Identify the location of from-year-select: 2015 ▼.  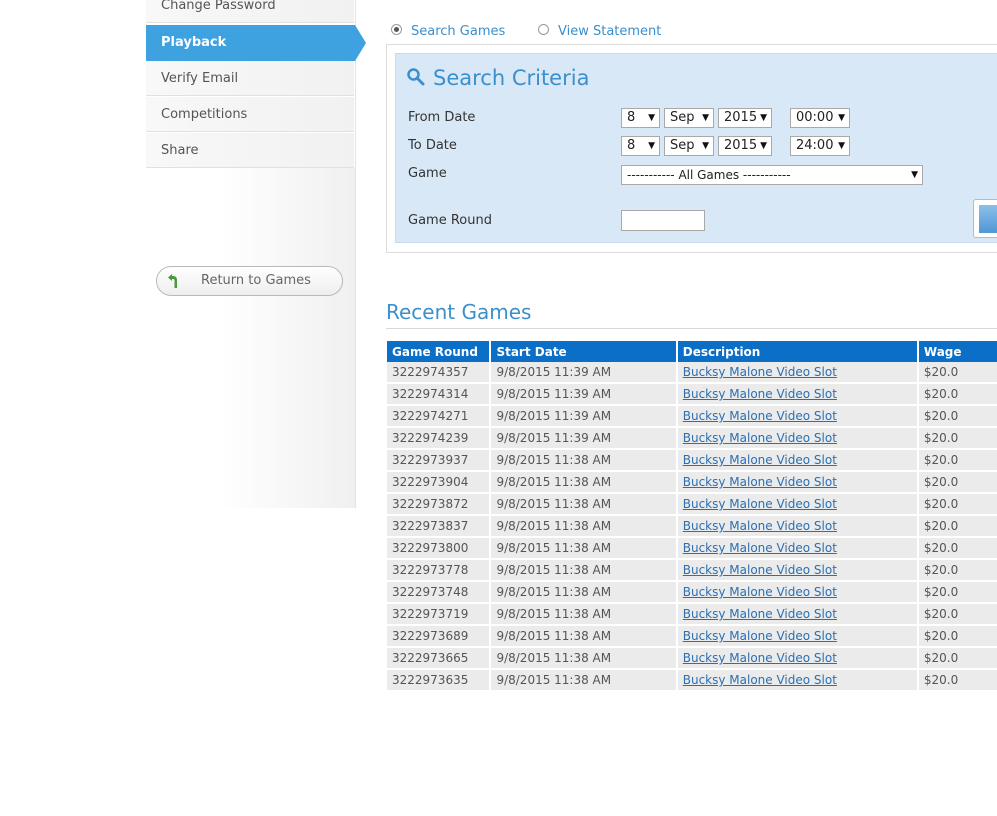
(745, 118).